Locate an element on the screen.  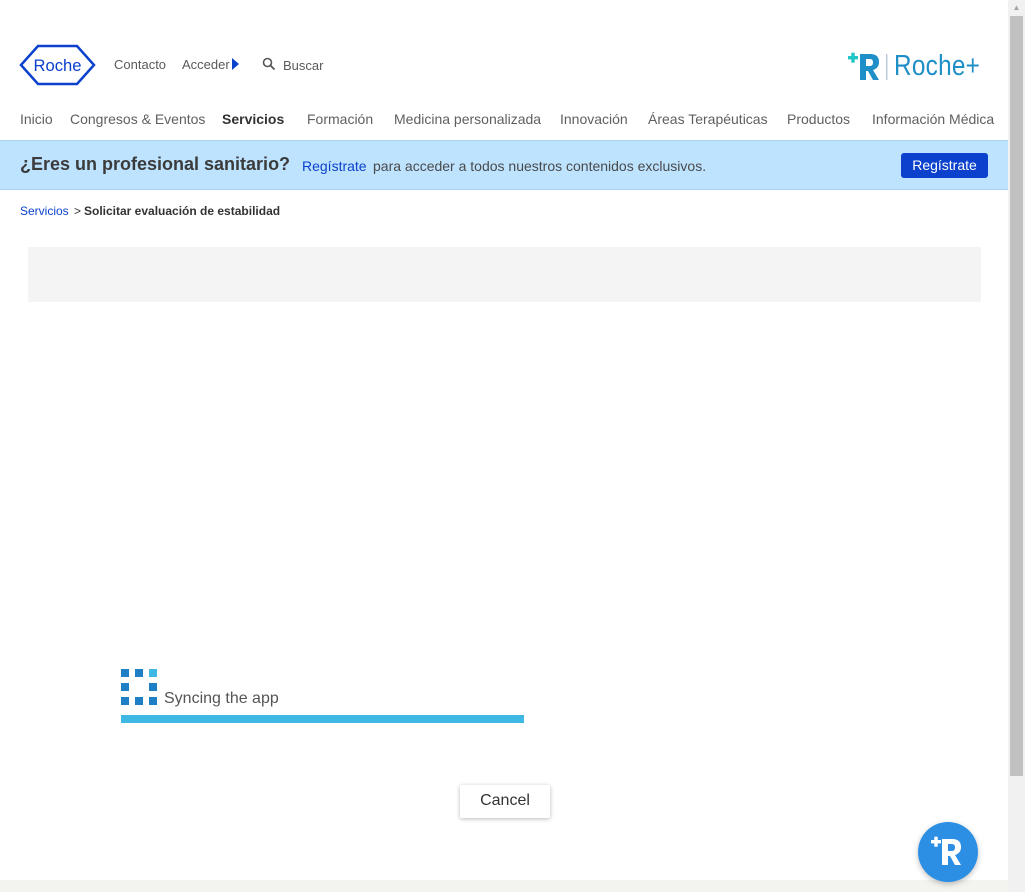
vertical-scrollbar: ▲ is located at coordinates (1016, 446).